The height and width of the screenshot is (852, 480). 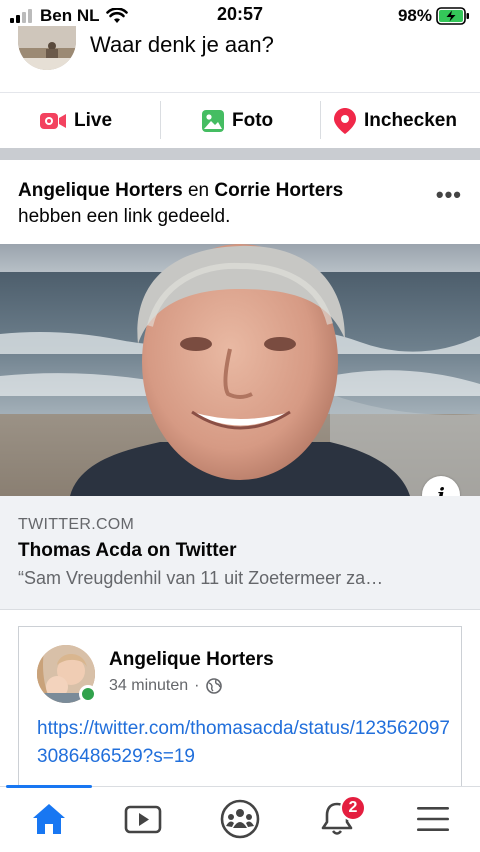 I want to click on tab-home, so click(x=49, y=819).